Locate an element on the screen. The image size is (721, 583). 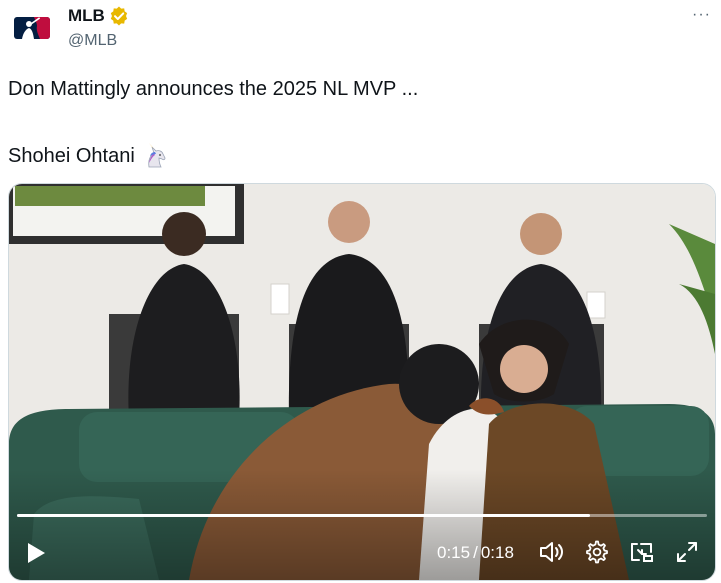
video-timestamp: 0:15 / 0:18 is located at coordinates (475, 553).